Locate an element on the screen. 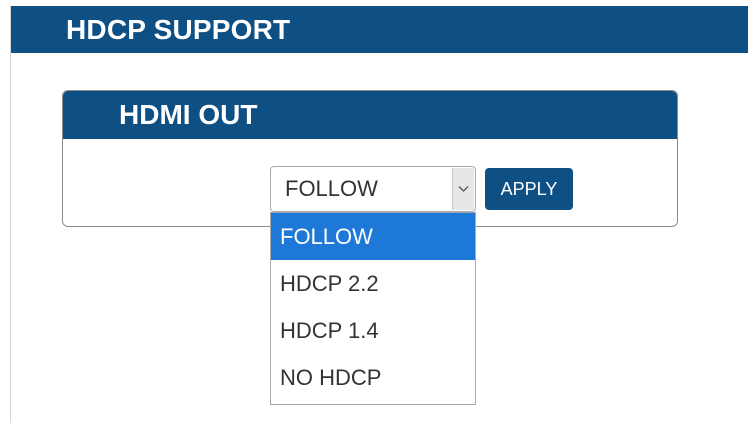 Image resolution: width=748 pixels, height=423 pixels. hdcp-mode-select: FOLLOW is located at coordinates (373, 189).